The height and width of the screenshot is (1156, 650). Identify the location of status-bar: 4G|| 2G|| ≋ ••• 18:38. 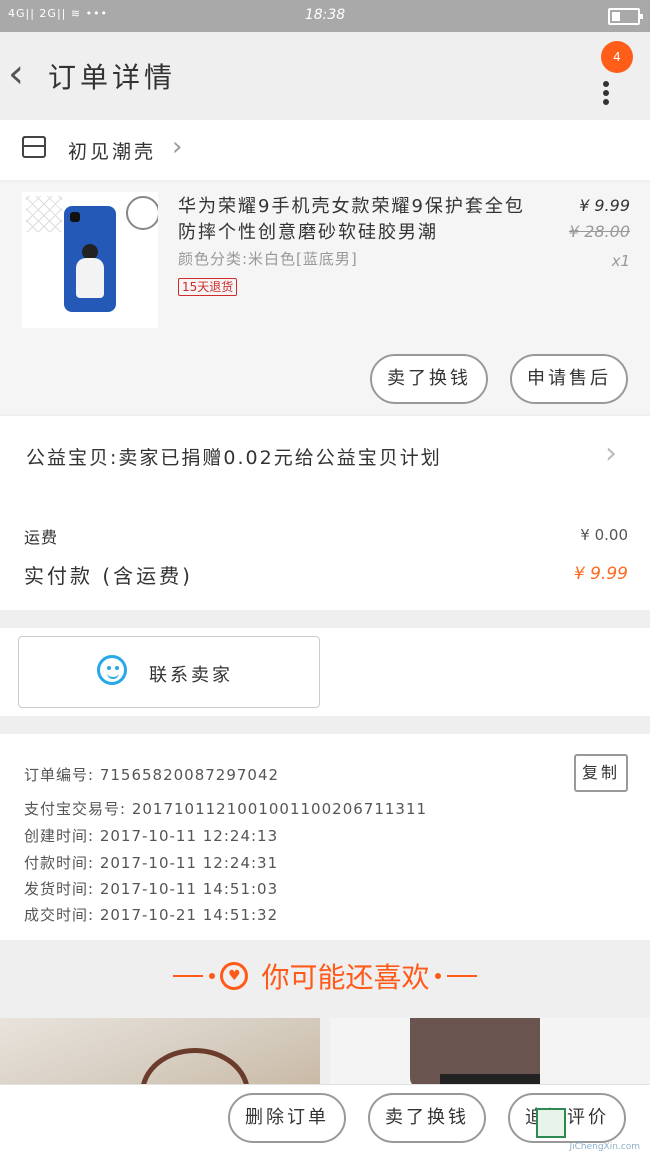
(325, 16).